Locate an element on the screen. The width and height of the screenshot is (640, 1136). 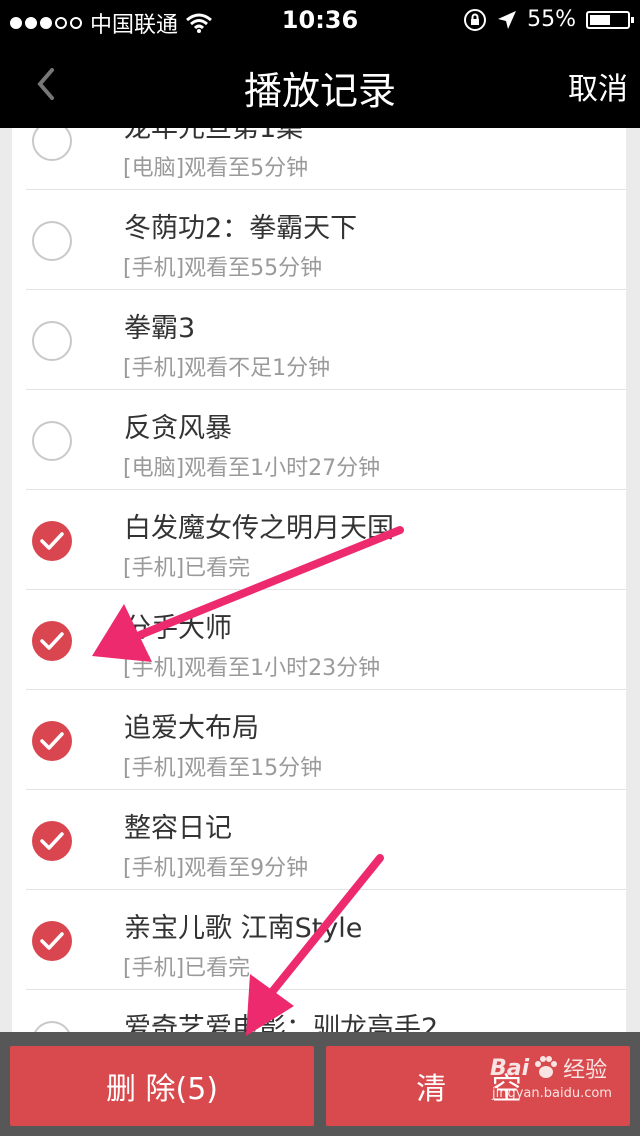
video-title: 龙年元旦第1集 is located at coordinates (214, 136).